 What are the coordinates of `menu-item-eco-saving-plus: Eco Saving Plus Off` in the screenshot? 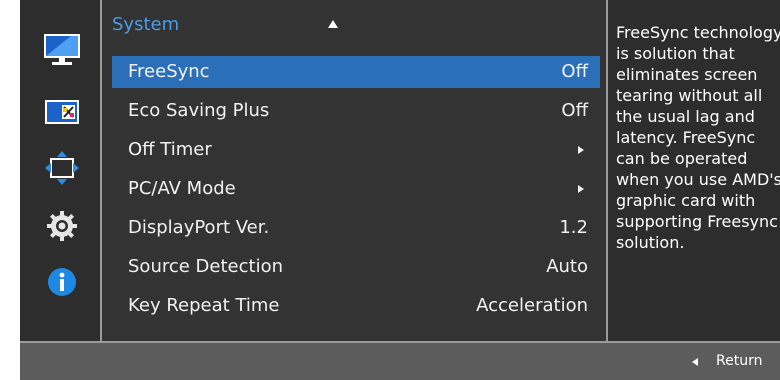 It's located at (356, 111).